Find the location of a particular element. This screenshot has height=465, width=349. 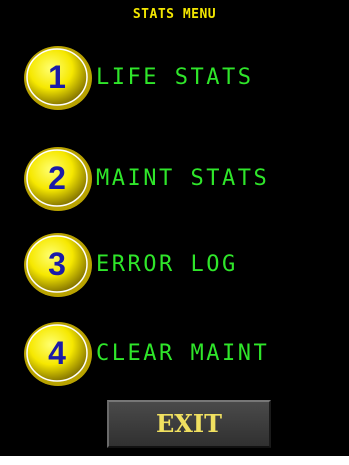

yellow-circle-icon: 4 is located at coordinates (58, 354).